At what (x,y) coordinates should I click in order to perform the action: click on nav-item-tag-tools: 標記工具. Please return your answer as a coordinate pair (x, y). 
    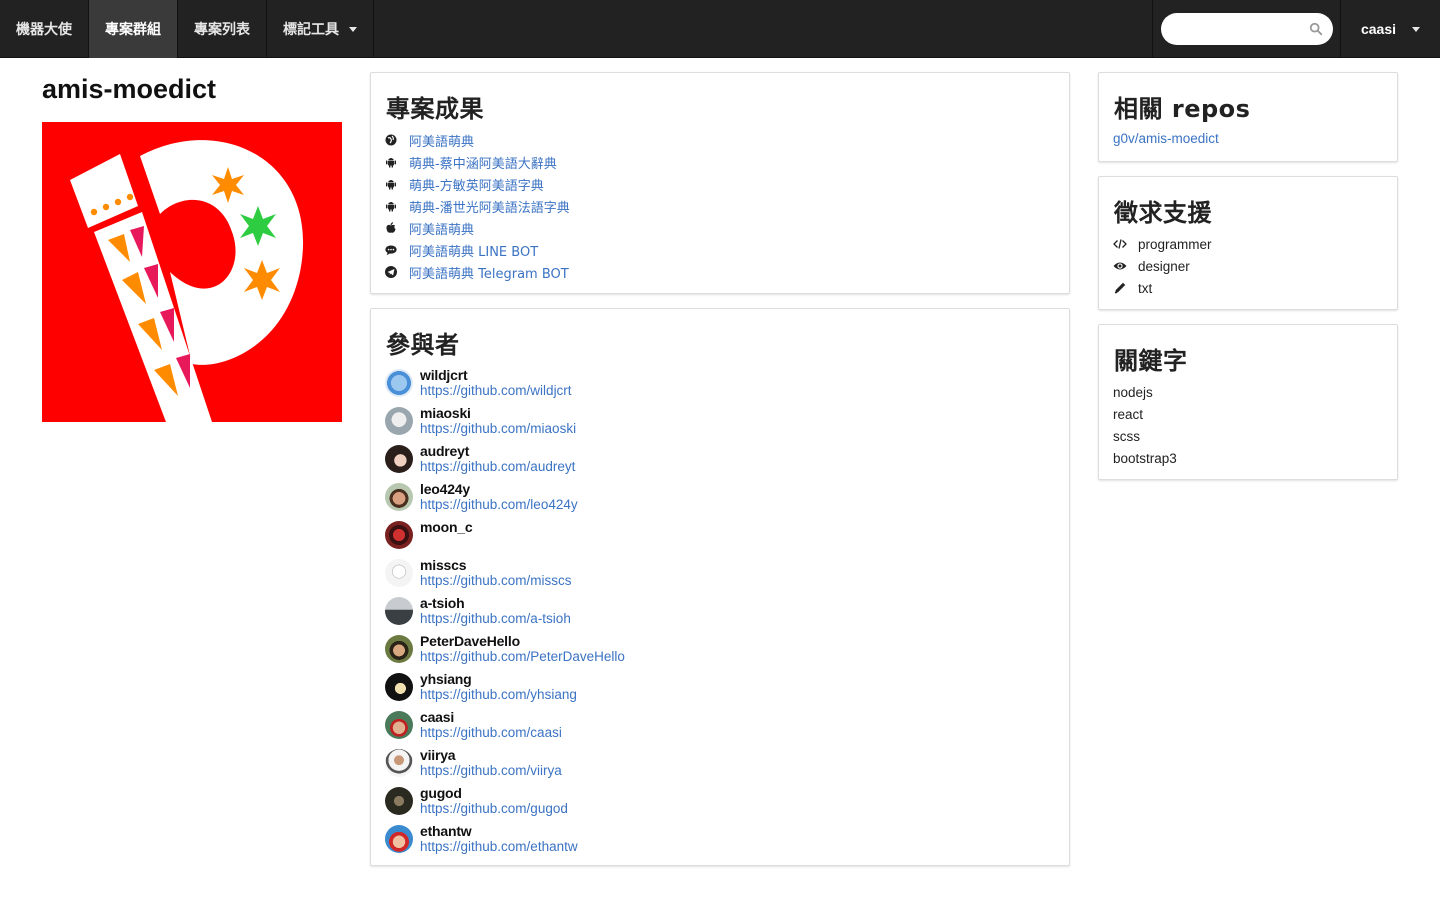
    Looking at the image, I should click on (320, 29).